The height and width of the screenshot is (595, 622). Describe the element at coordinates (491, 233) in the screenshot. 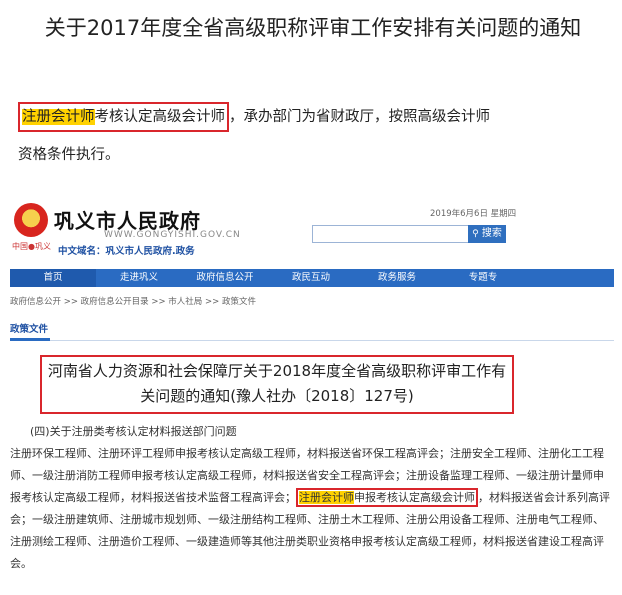

I see `search-button-label: 搜索` at that location.